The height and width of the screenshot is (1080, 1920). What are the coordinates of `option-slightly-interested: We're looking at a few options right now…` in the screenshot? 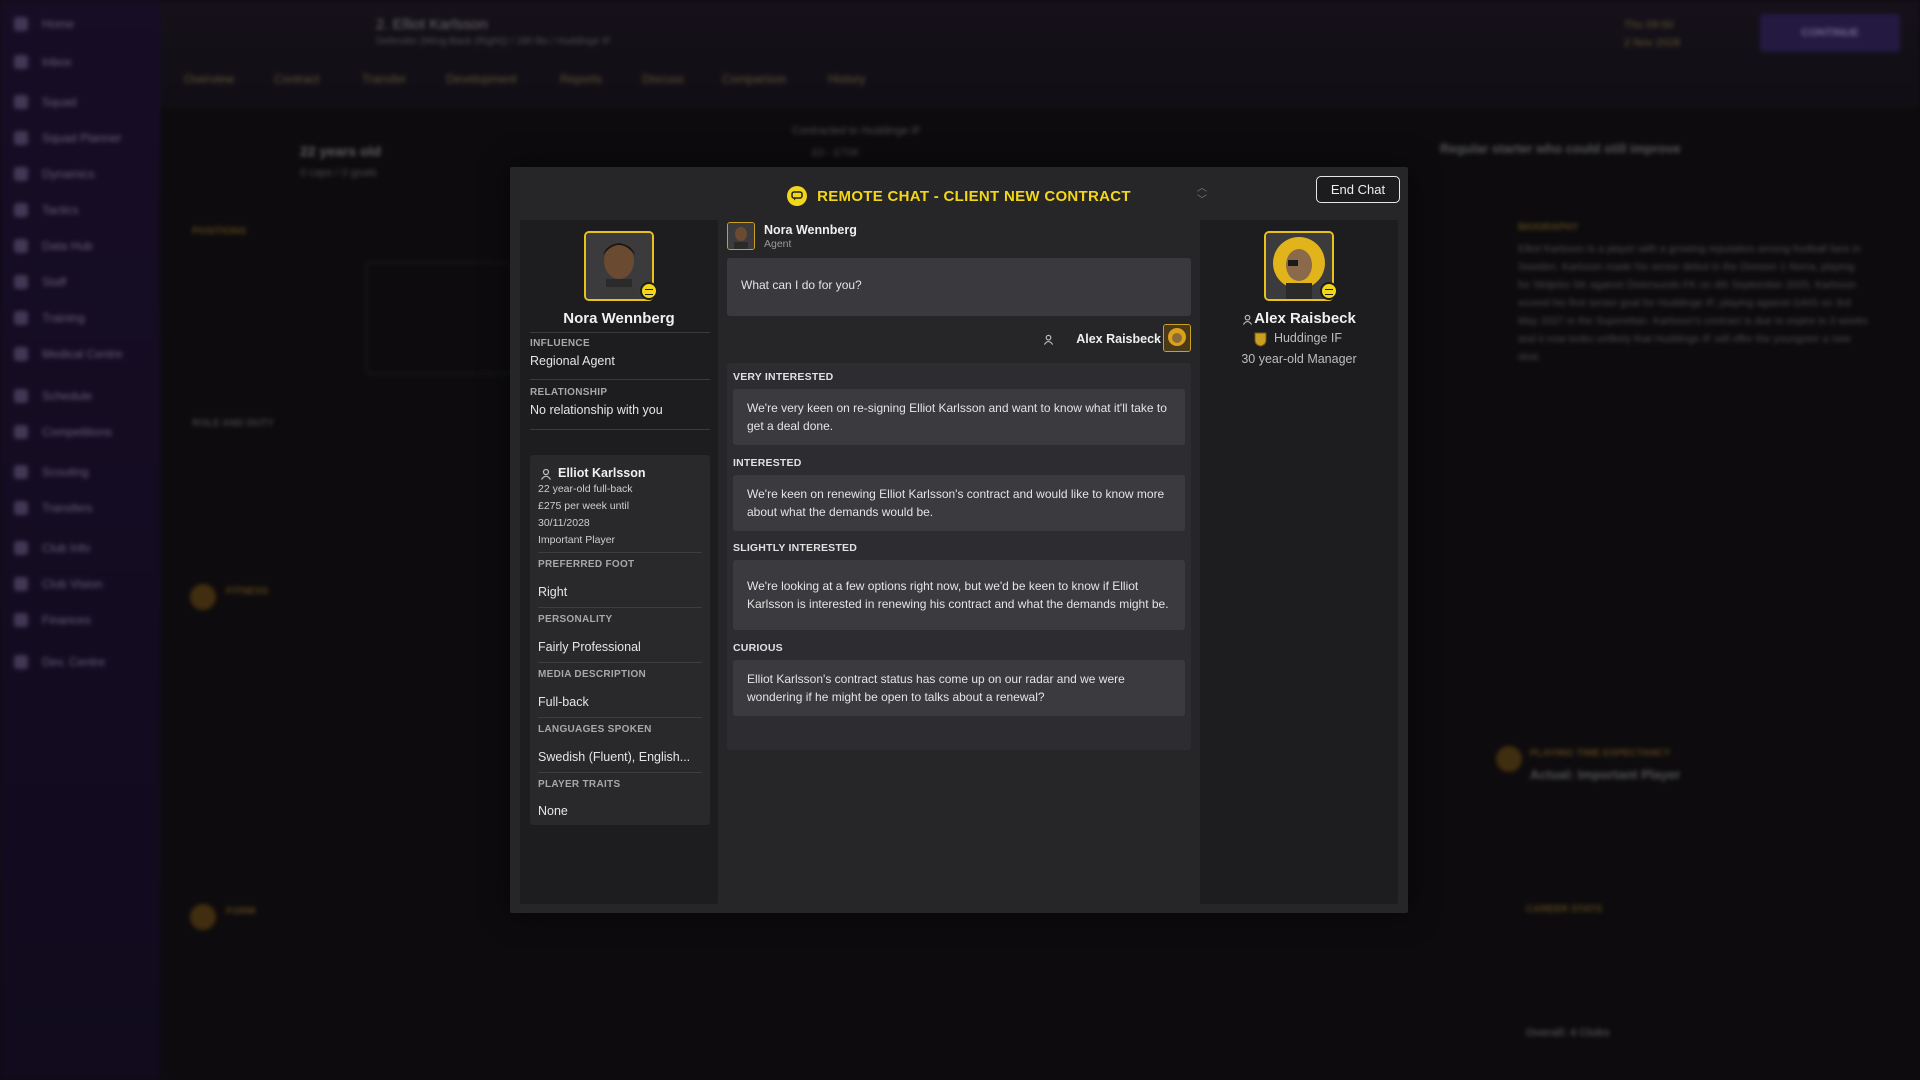 It's located at (959, 595).